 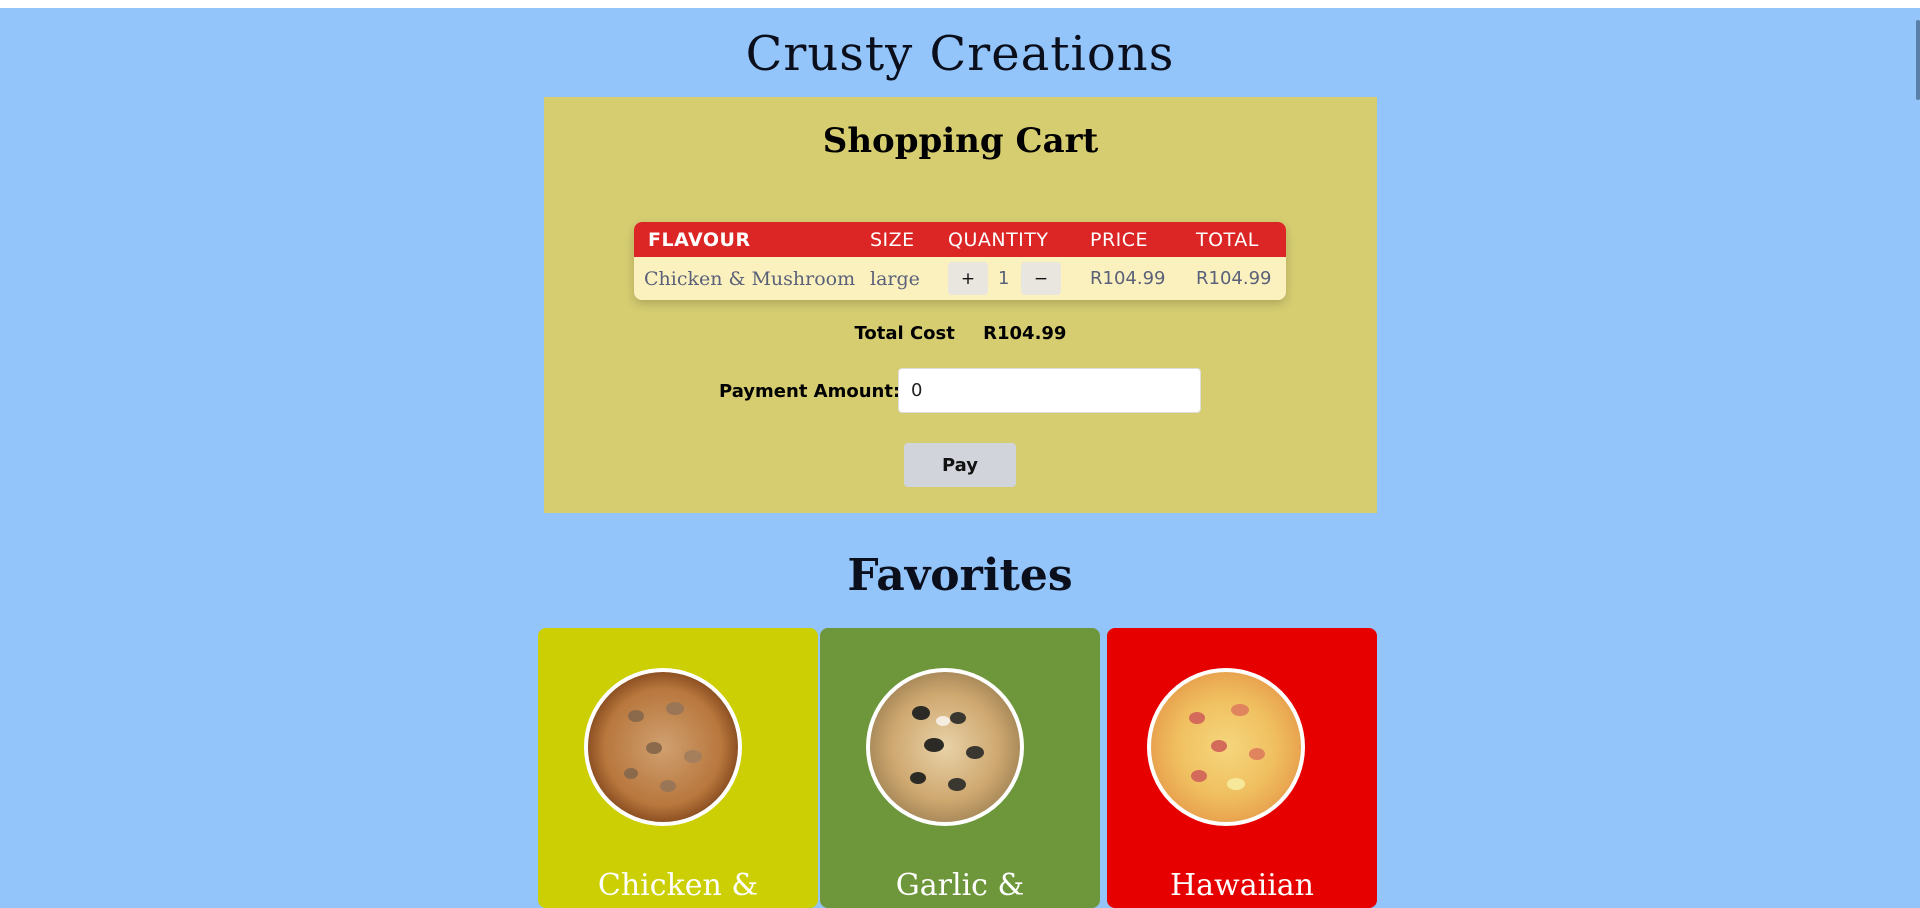 What do you see at coordinates (1025, 333) in the screenshot?
I see `total-cost-value: R104.99` at bounding box center [1025, 333].